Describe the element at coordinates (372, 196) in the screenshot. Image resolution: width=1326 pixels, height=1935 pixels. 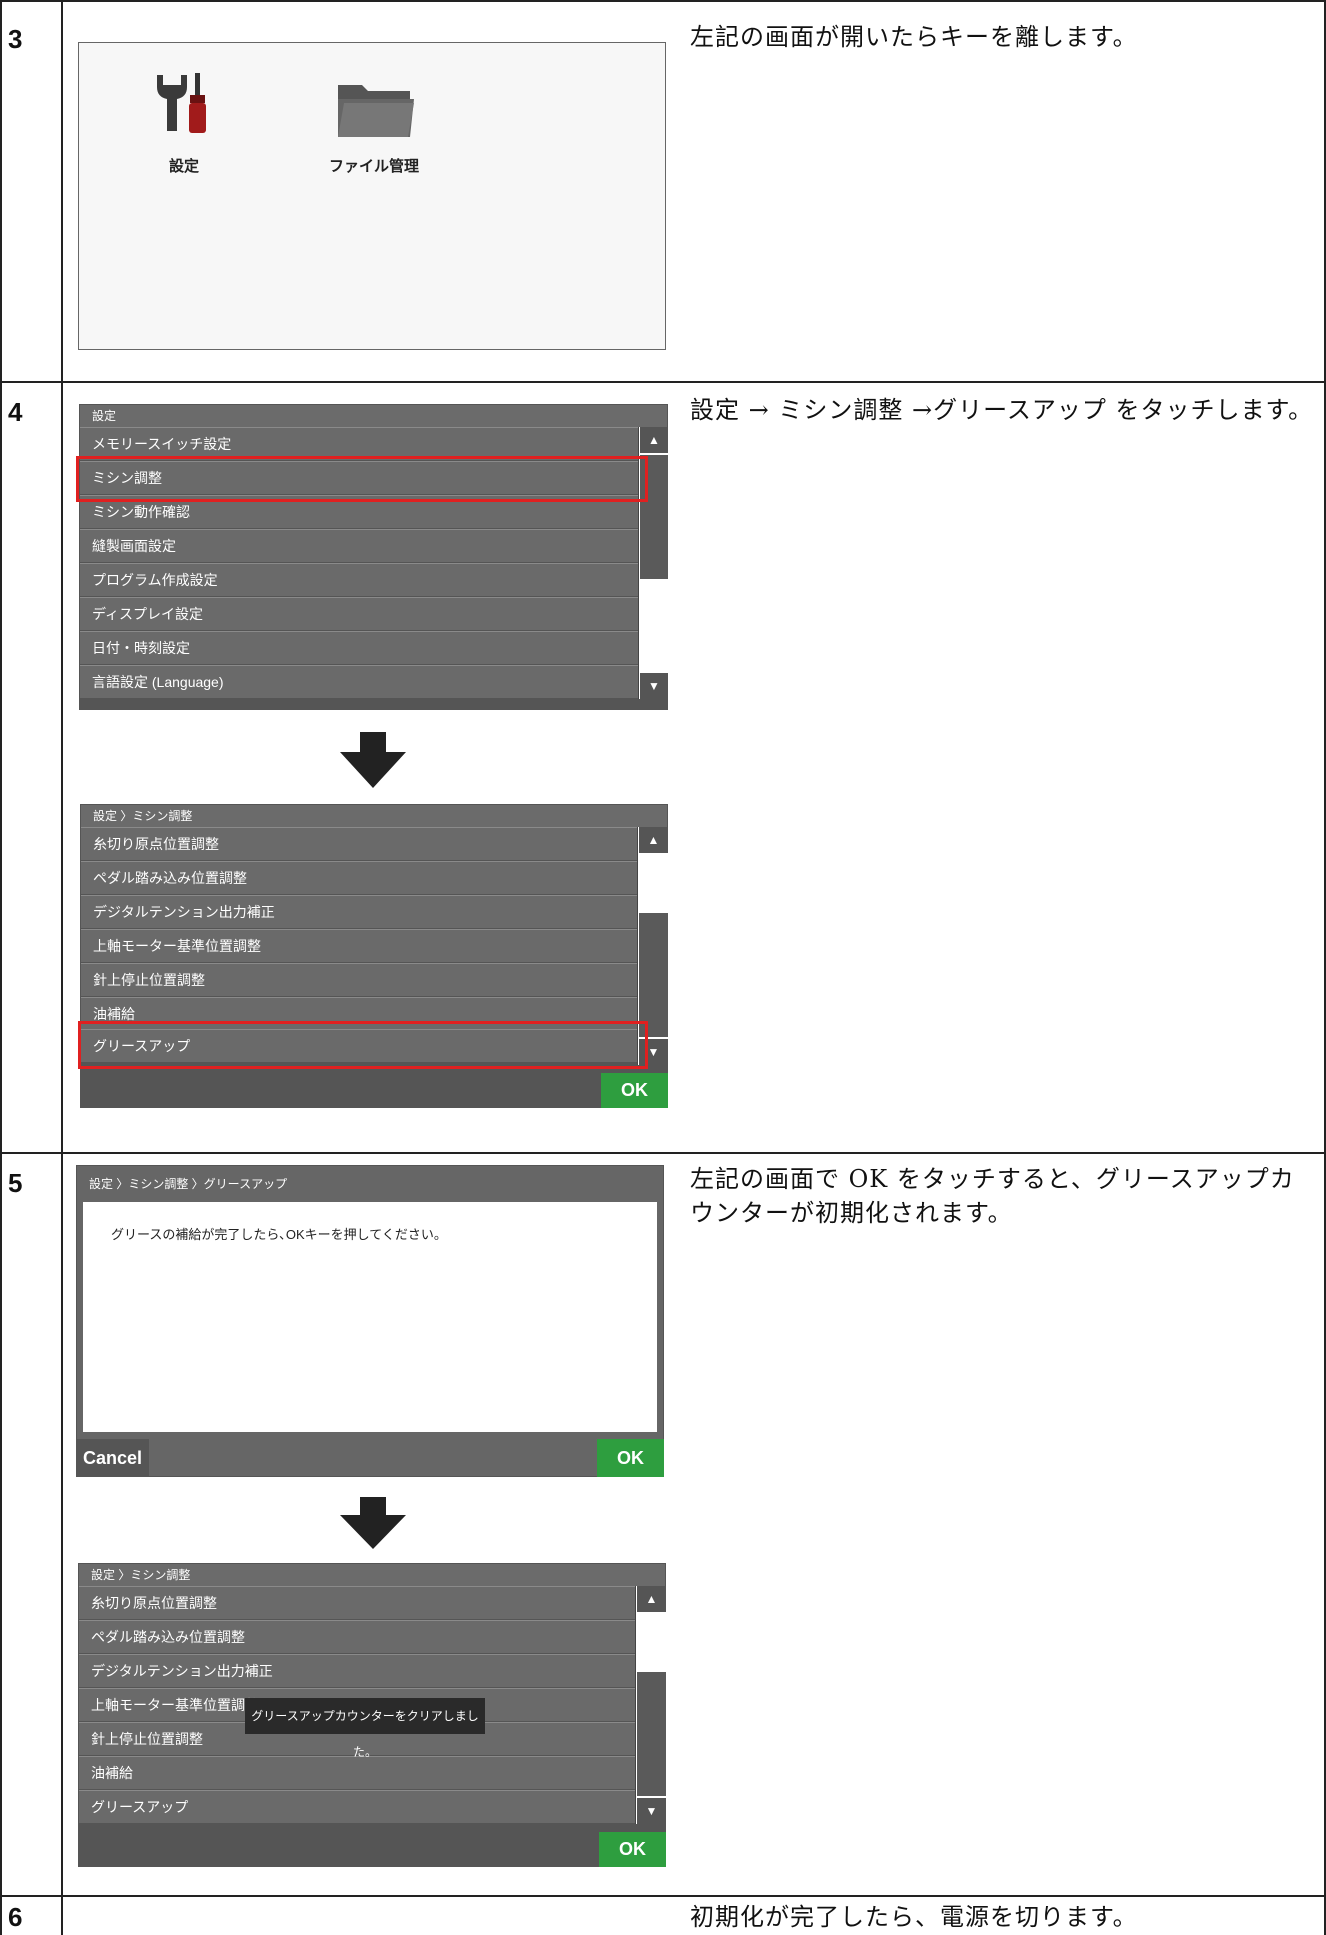
I see `home-screen: 設定 ファイル管理` at that location.